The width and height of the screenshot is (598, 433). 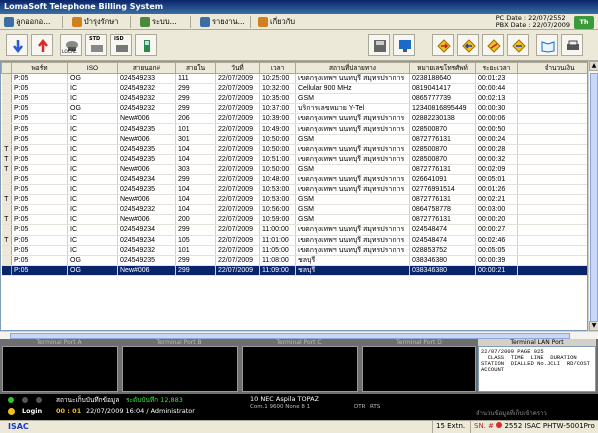 What do you see at coordinates (195, 240) in the screenshot?
I see `cell-line: 105` at bounding box center [195, 240].